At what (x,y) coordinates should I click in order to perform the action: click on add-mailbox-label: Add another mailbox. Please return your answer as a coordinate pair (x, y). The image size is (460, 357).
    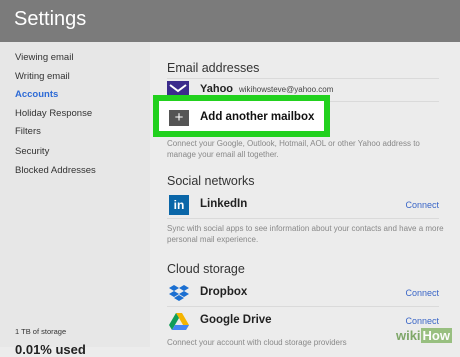
    Looking at the image, I should click on (257, 117).